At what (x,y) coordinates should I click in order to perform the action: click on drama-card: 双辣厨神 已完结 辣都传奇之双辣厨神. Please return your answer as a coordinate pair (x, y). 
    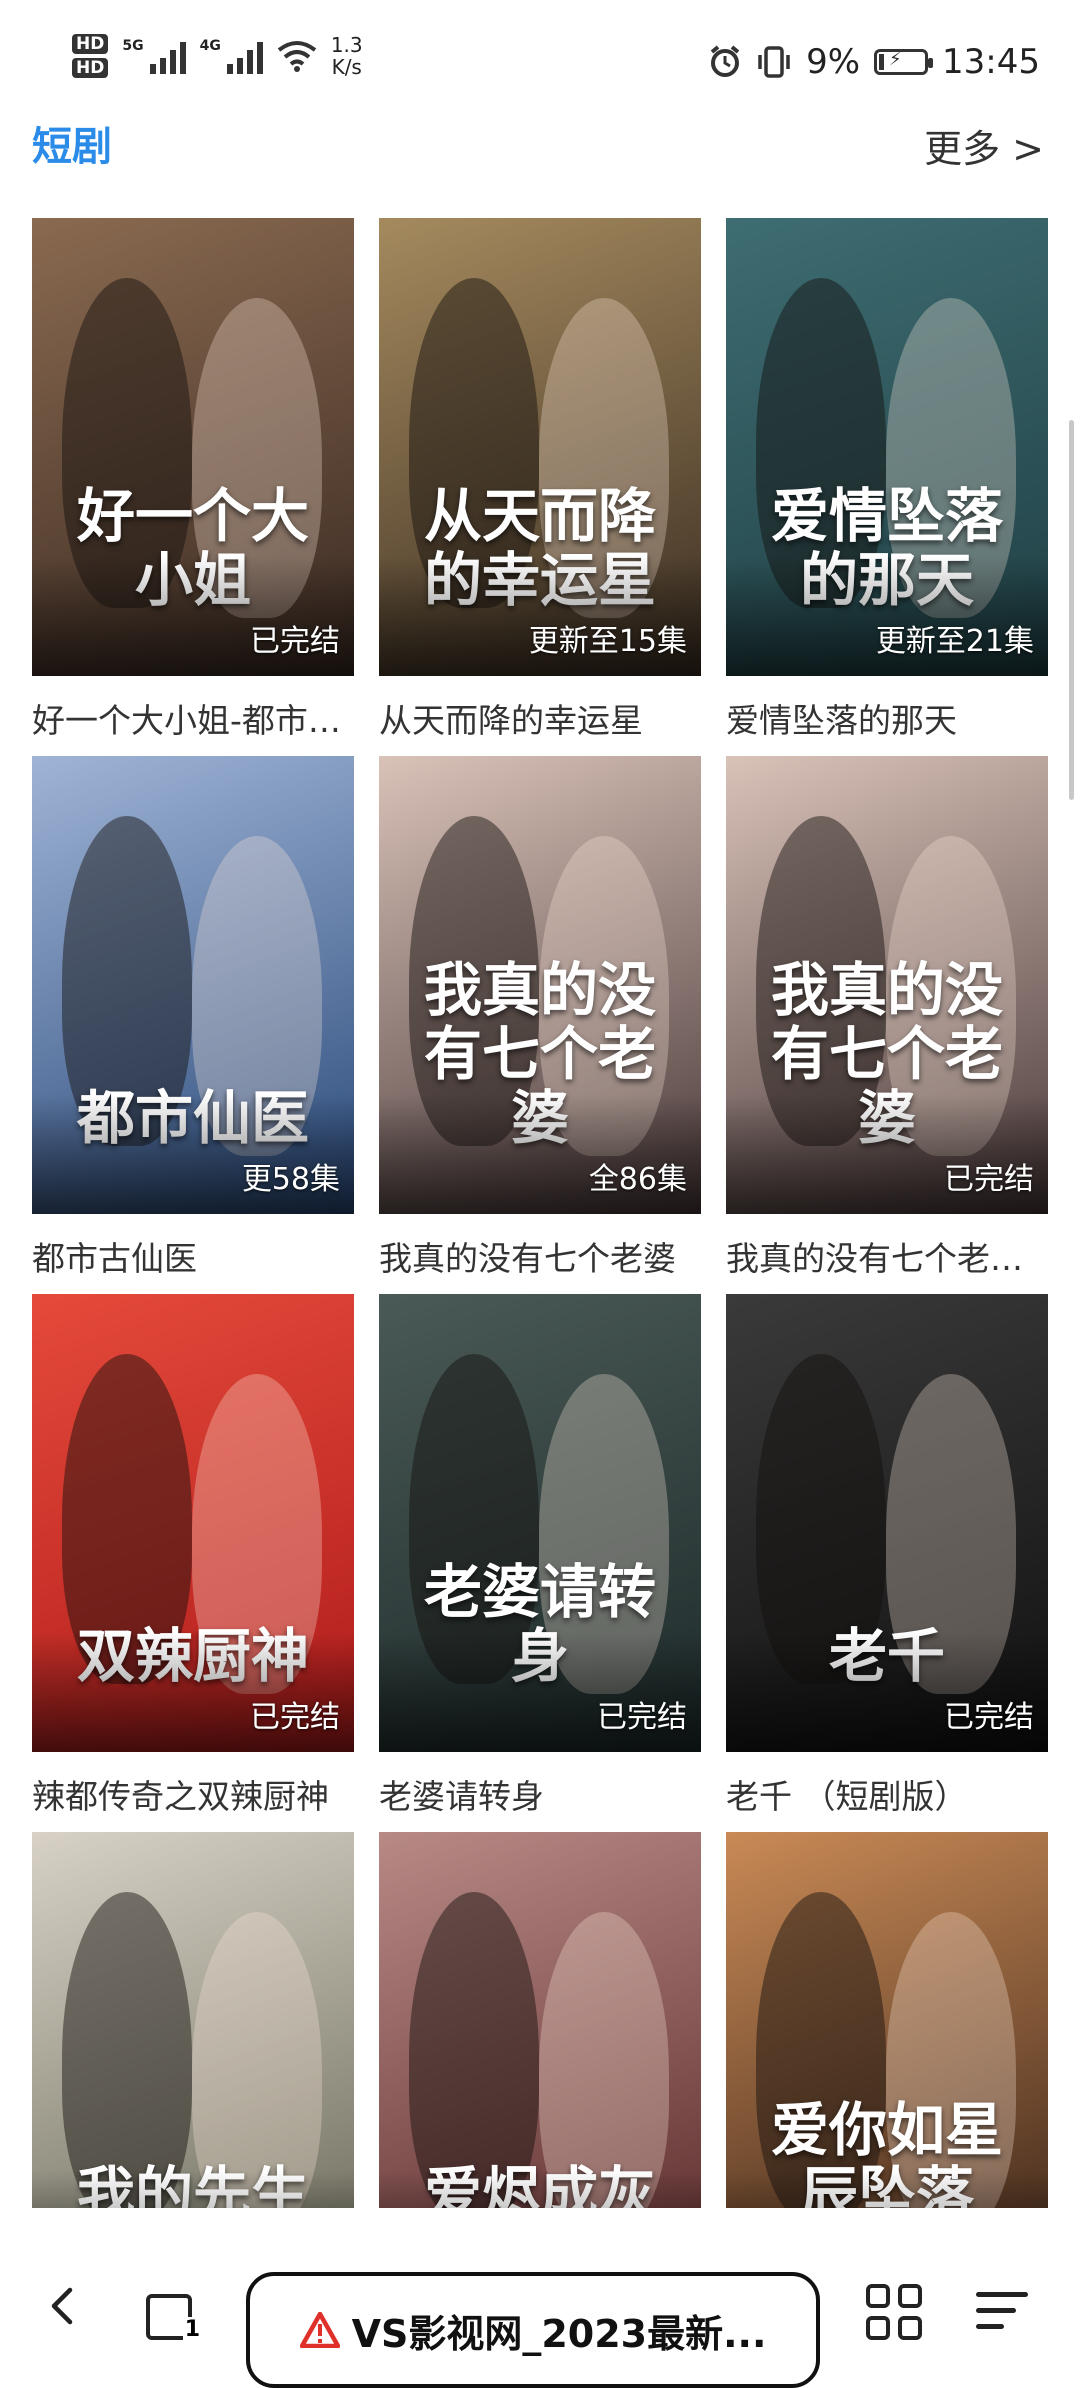
    Looking at the image, I should click on (193, 1563).